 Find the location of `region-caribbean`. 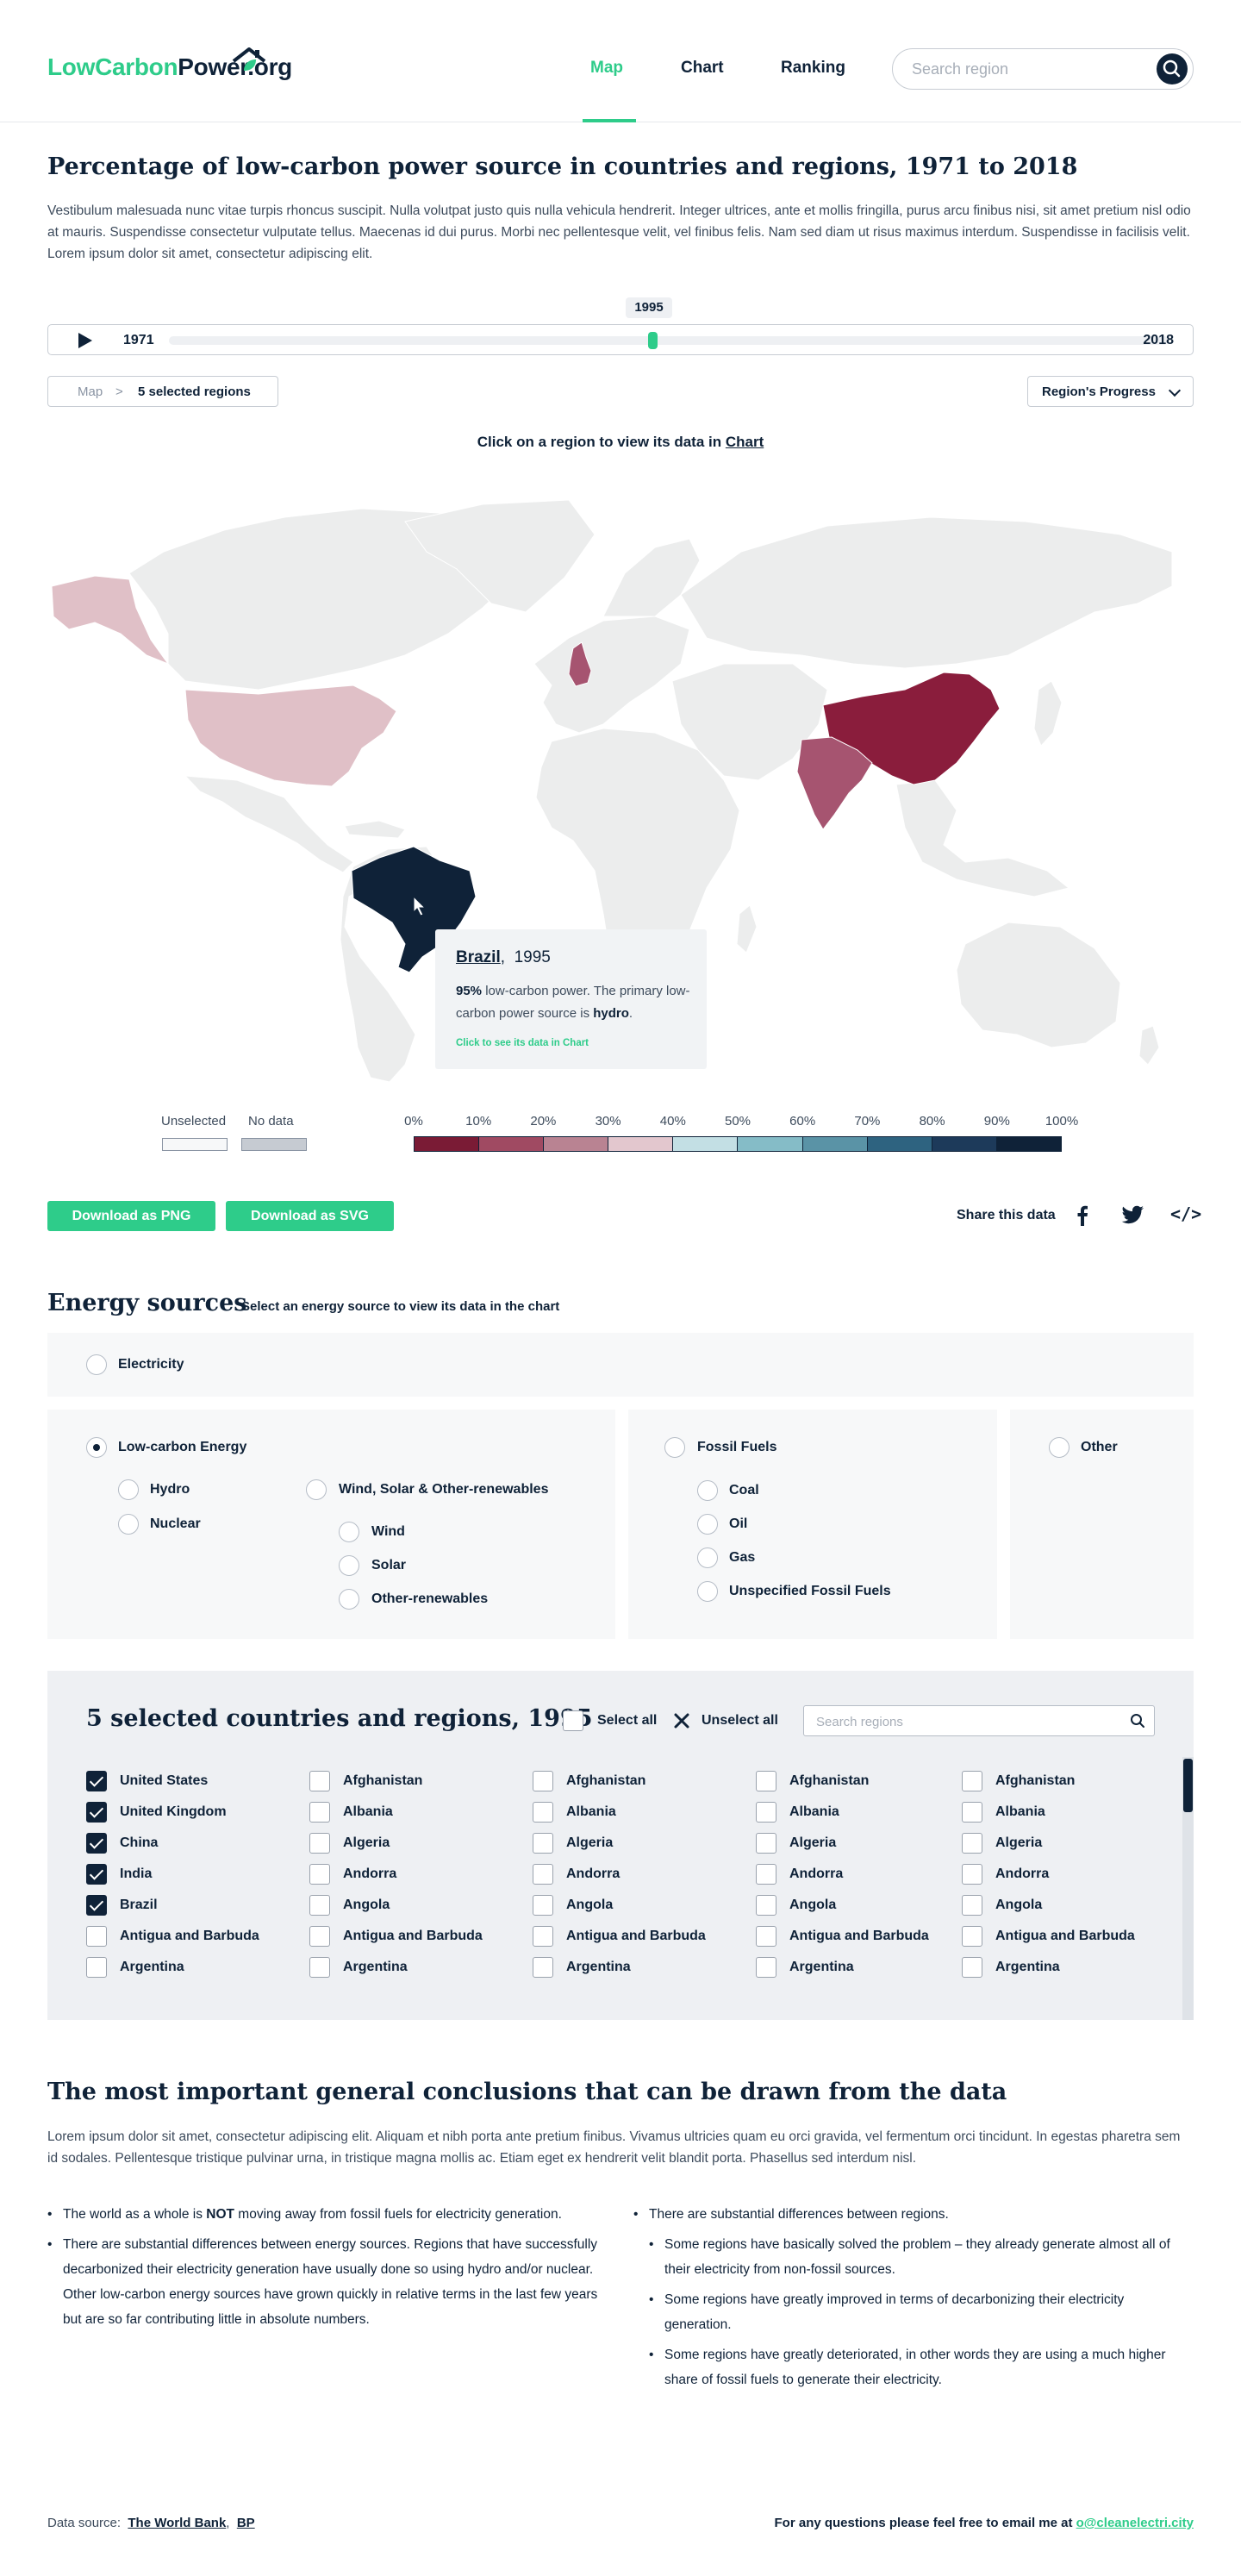

region-caribbean is located at coordinates (375, 829).